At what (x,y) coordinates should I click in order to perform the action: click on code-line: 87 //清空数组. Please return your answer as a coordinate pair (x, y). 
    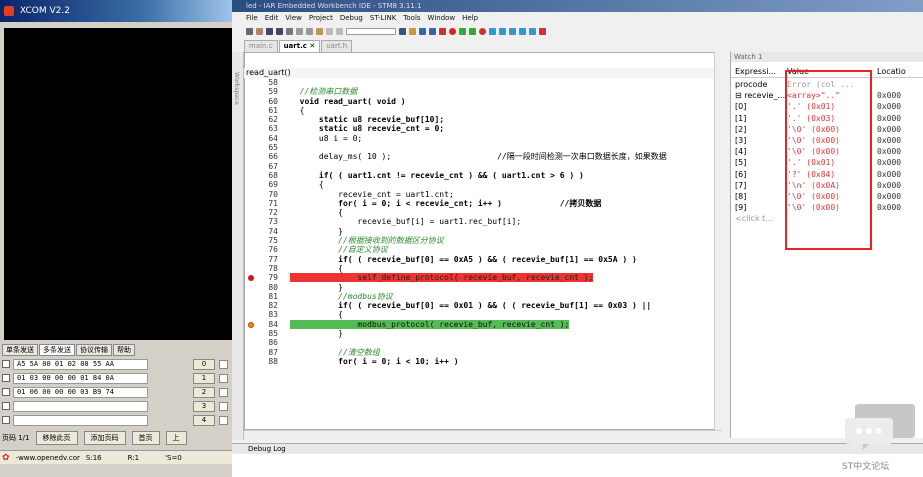
    Looking at the image, I should click on (479, 352).